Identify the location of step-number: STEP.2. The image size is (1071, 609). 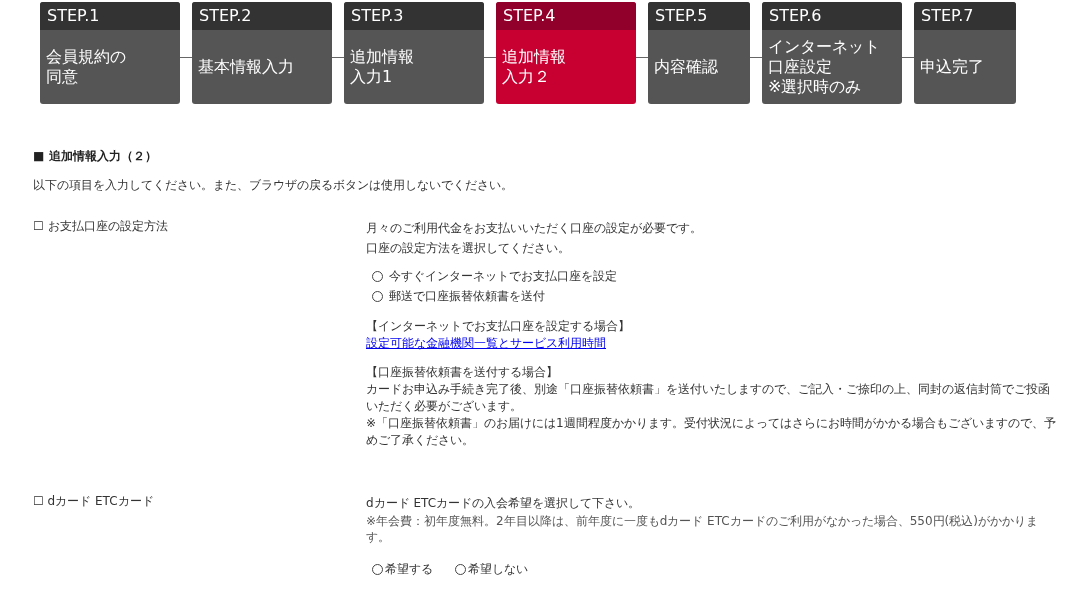
(262, 16).